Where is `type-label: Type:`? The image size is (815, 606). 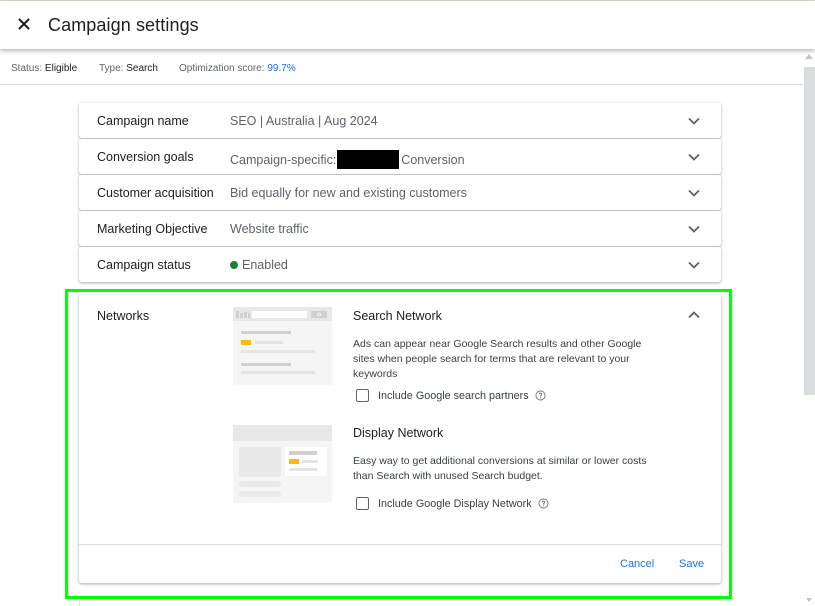
type-label: Type: is located at coordinates (111, 68).